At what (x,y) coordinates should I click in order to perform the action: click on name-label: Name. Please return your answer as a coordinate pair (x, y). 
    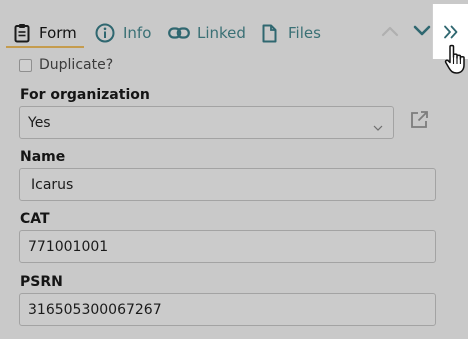
    Looking at the image, I should click on (43, 157).